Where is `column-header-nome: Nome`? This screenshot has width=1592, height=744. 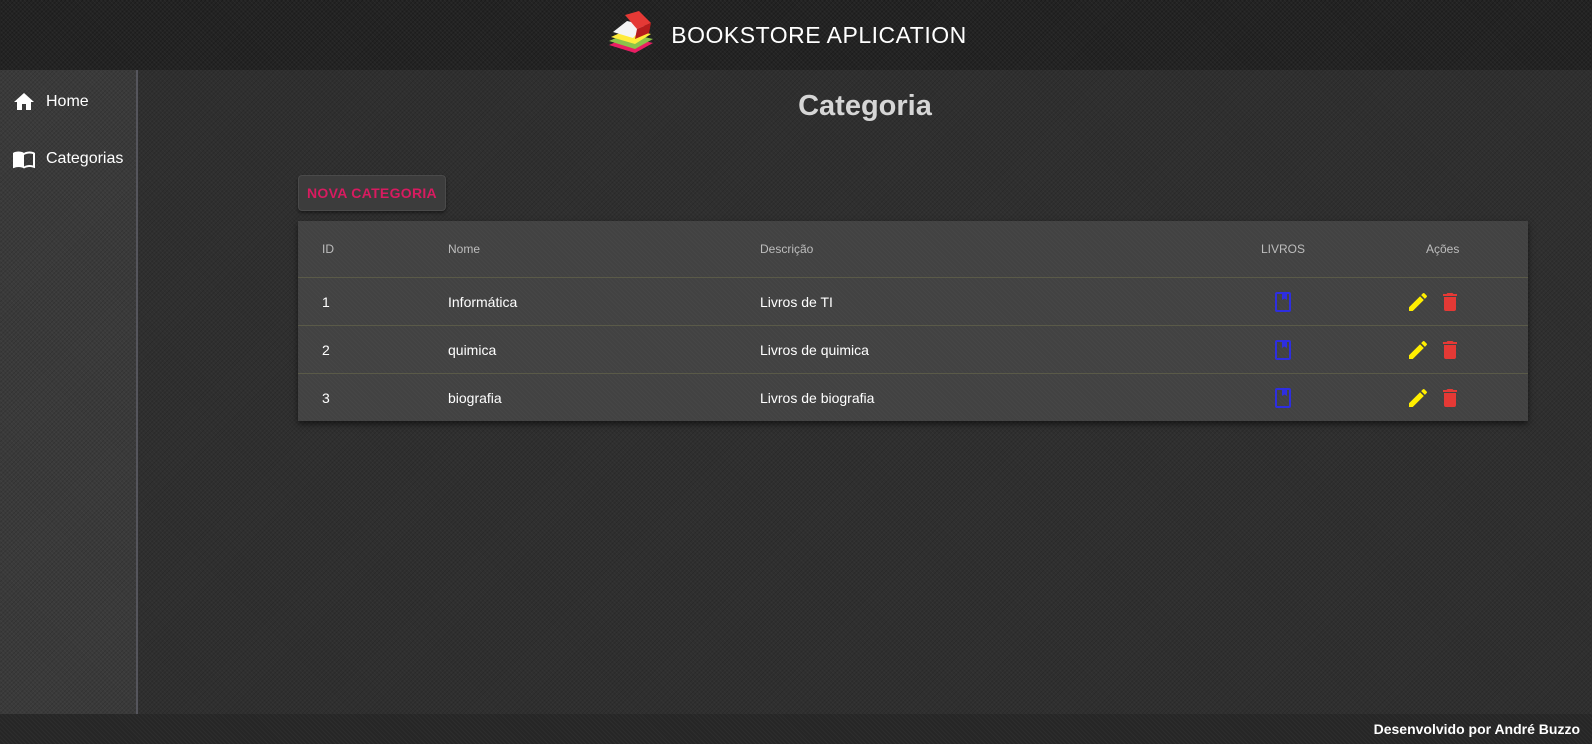 column-header-nome: Nome is located at coordinates (464, 249).